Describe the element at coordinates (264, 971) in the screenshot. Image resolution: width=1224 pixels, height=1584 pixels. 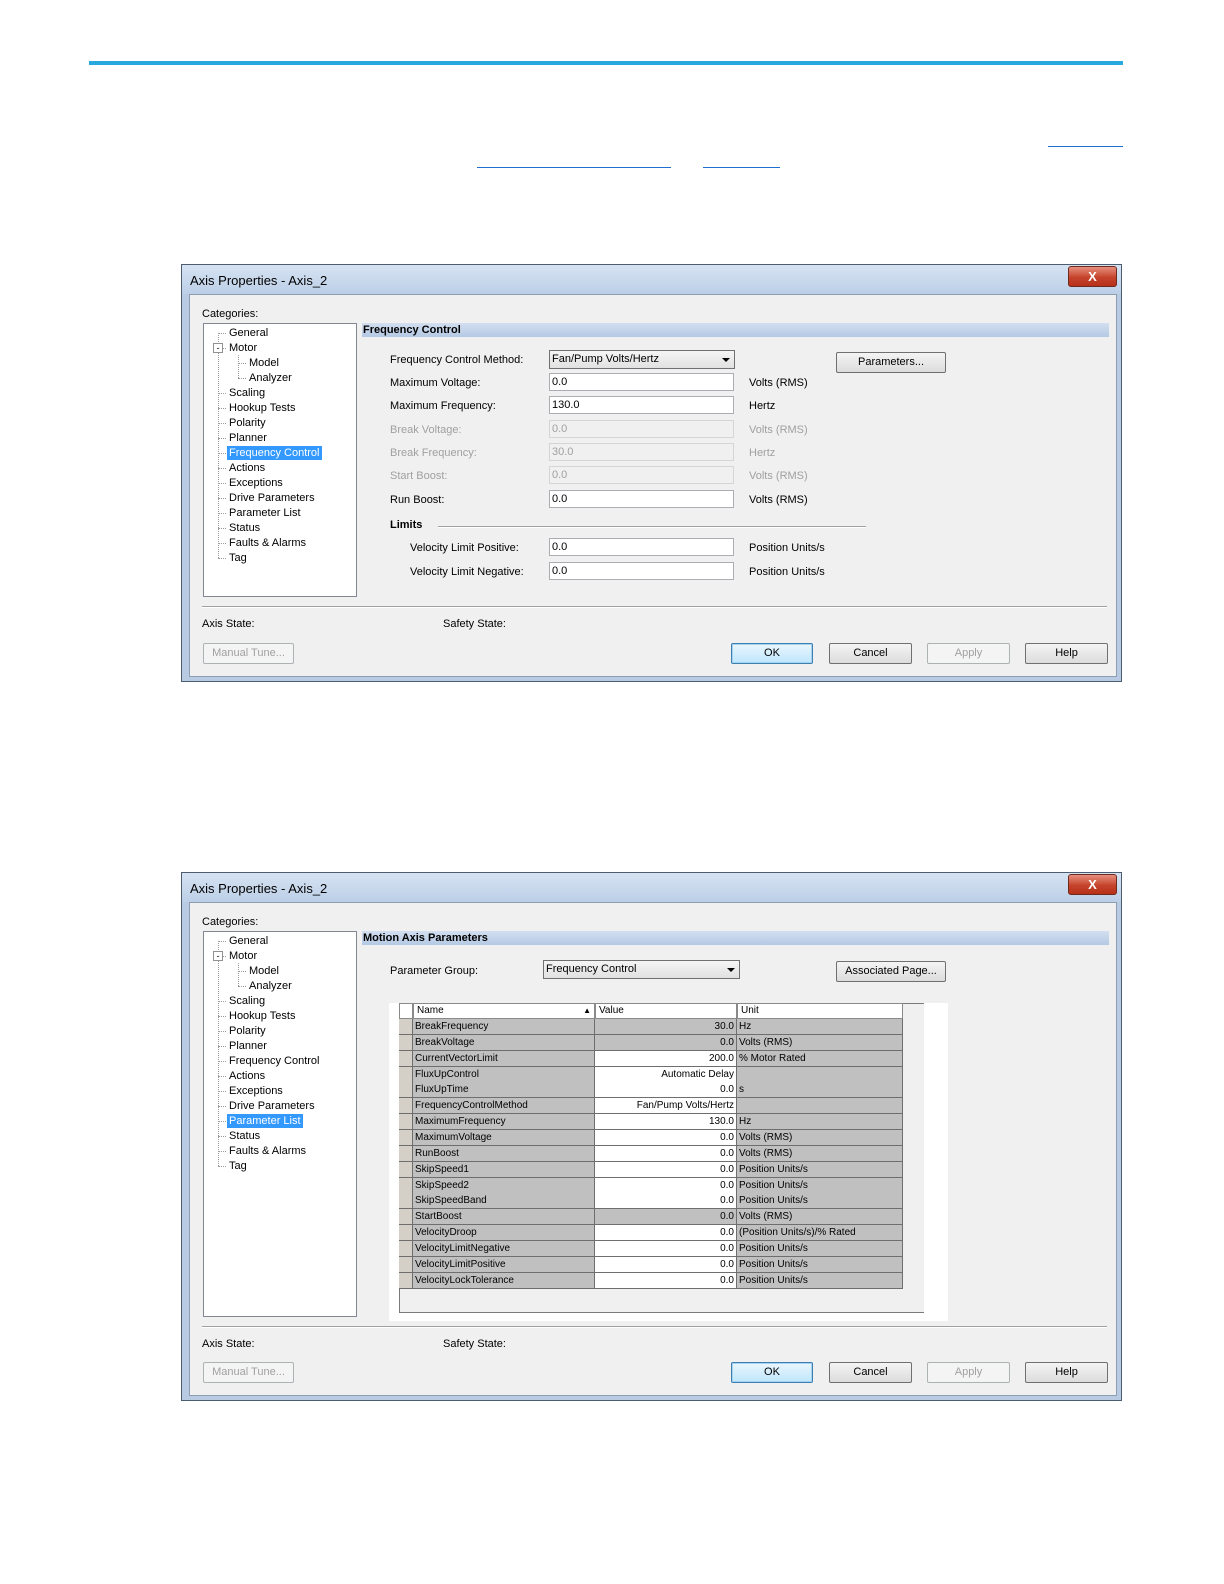
I see `tree-item-model: Model` at that location.